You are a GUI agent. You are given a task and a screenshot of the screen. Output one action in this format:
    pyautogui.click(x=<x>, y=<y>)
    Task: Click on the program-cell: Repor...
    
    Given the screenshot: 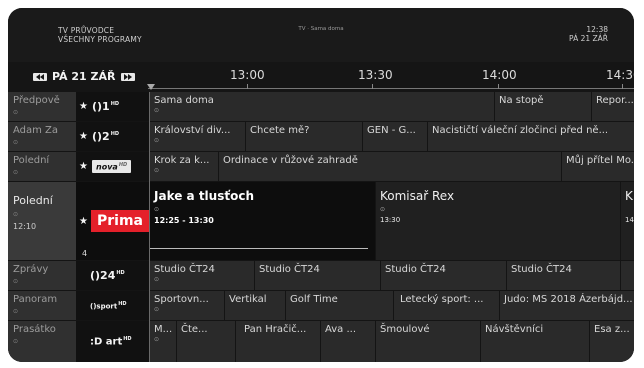 What is the action you would take?
    pyautogui.click(x=613, y=106)
    